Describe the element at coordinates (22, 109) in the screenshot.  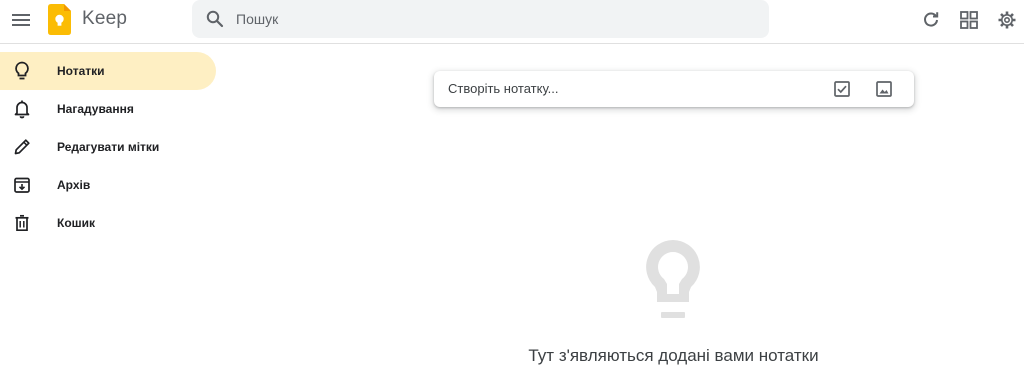
I see `bell-icon` at that location.